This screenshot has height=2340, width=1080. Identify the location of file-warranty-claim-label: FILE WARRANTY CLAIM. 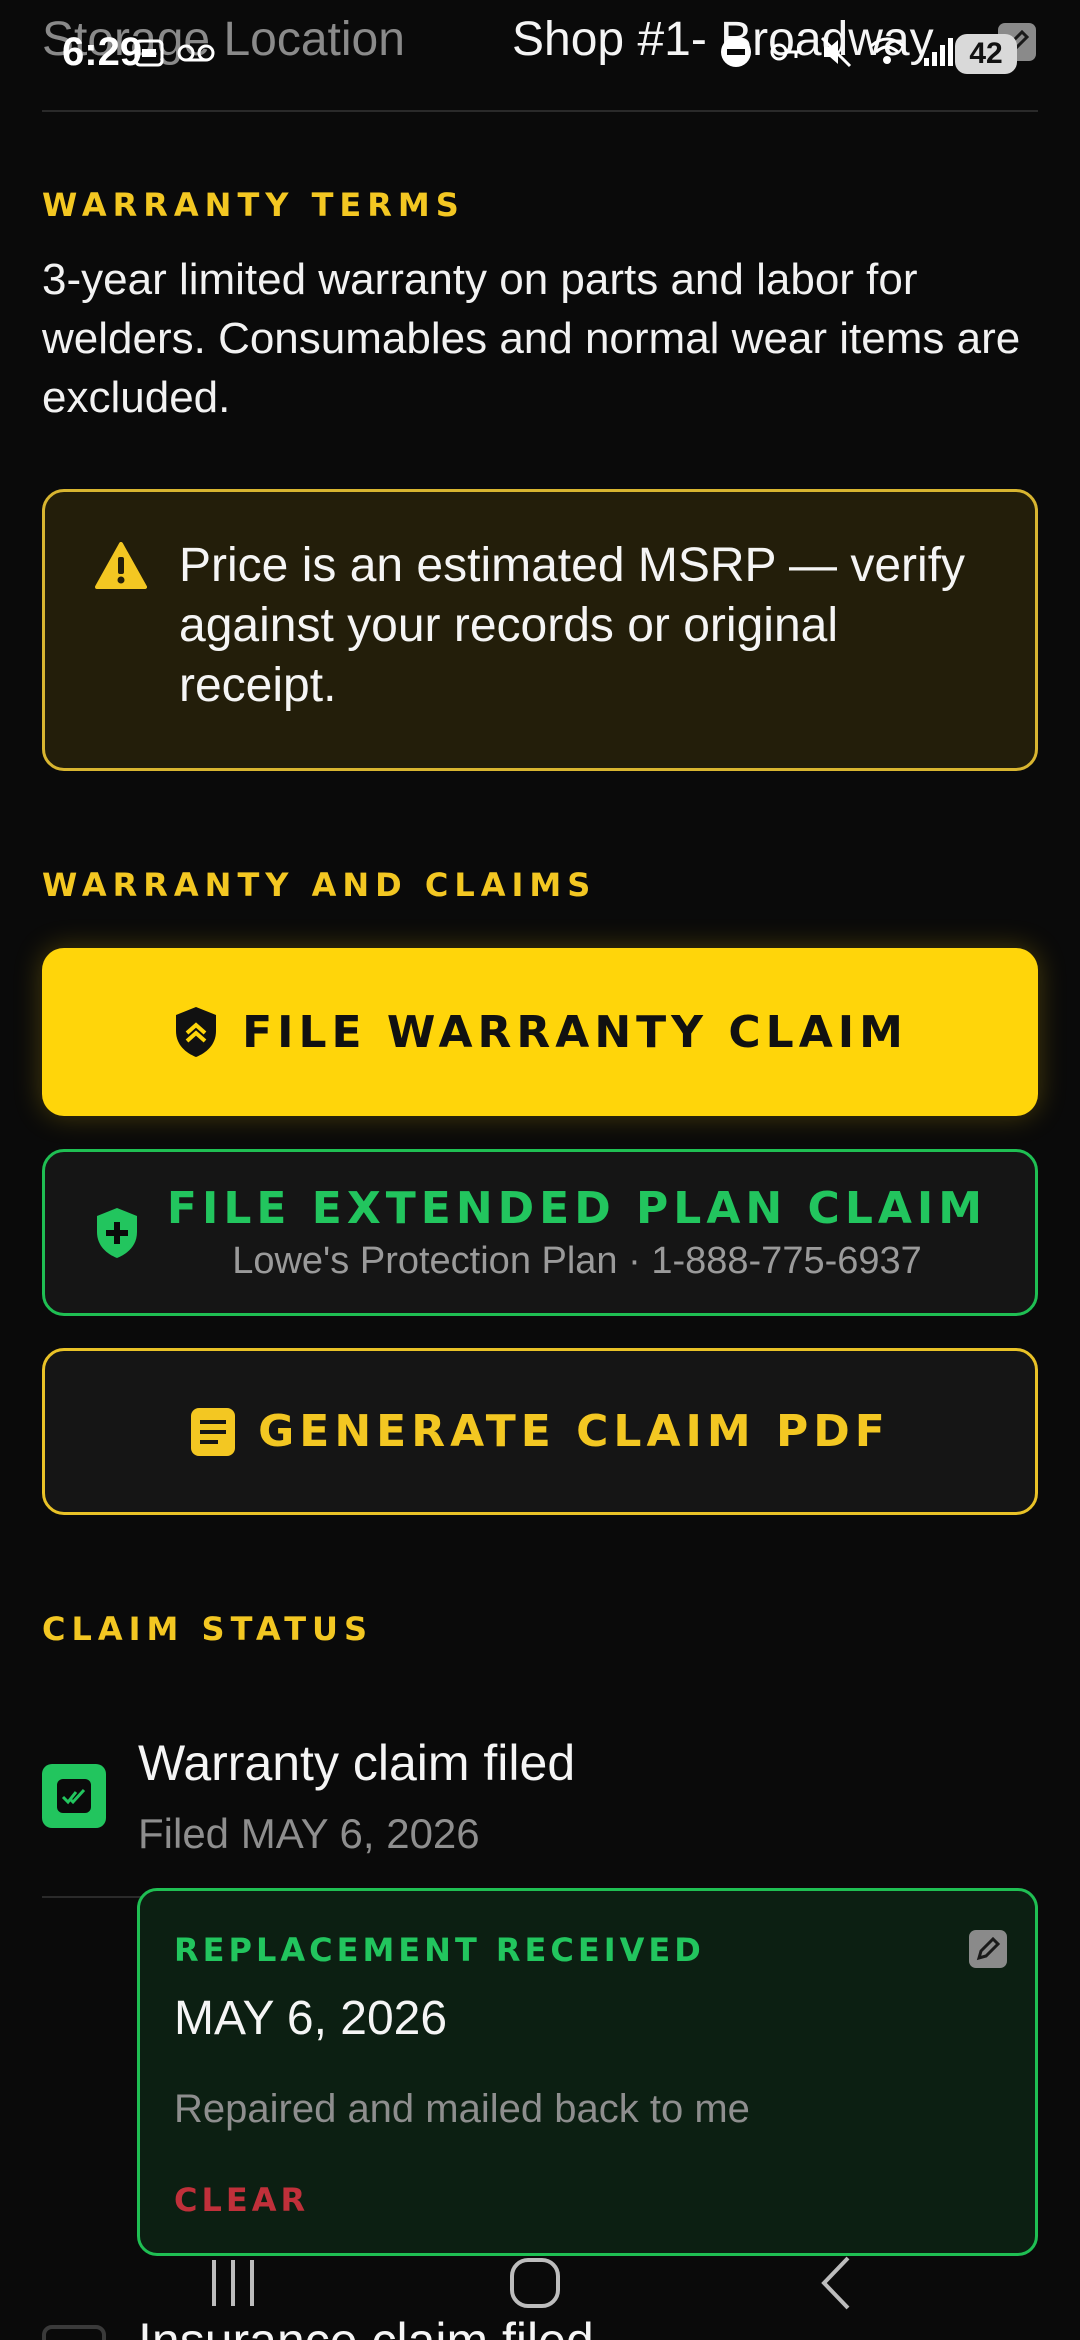
(575, 1032).